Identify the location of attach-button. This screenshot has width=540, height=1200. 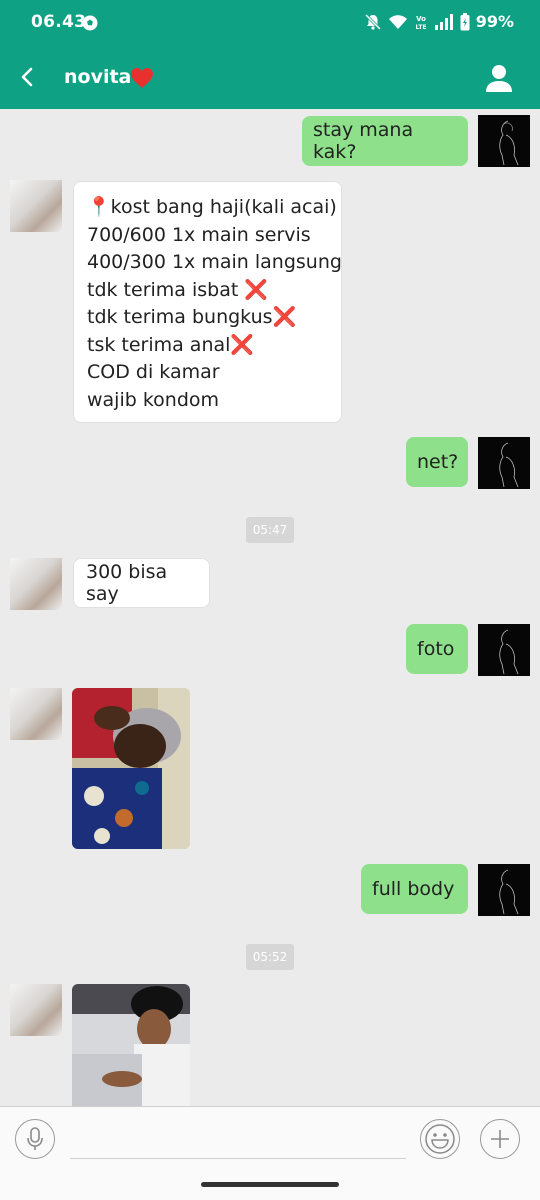
(500, 1139).